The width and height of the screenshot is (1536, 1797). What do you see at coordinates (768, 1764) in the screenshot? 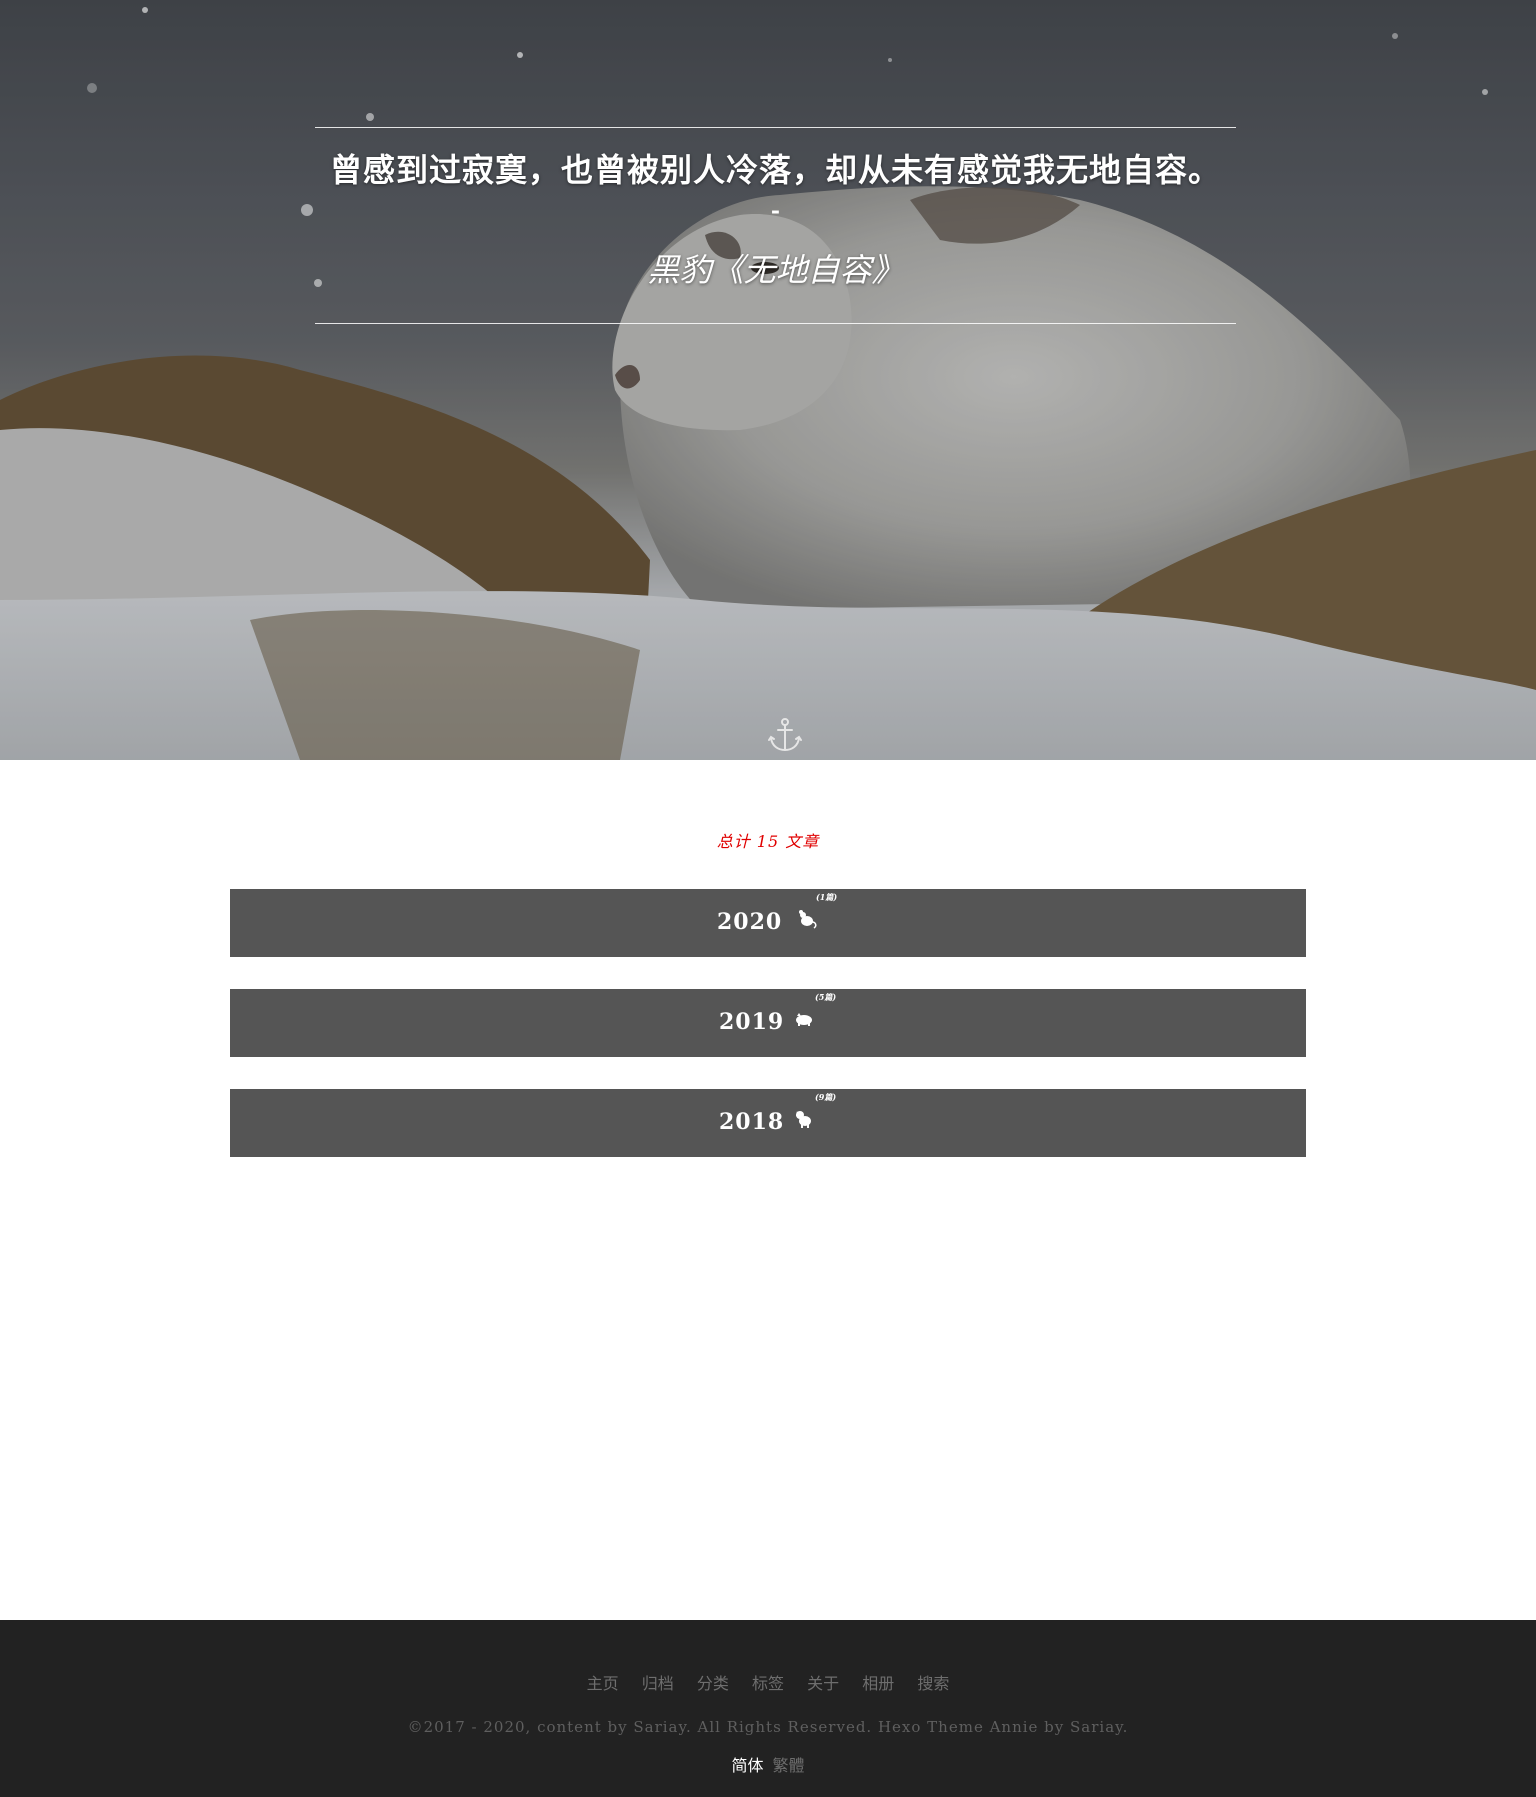
I see `language-switch: 简体 繁體` at bounding box center [768, 1764].